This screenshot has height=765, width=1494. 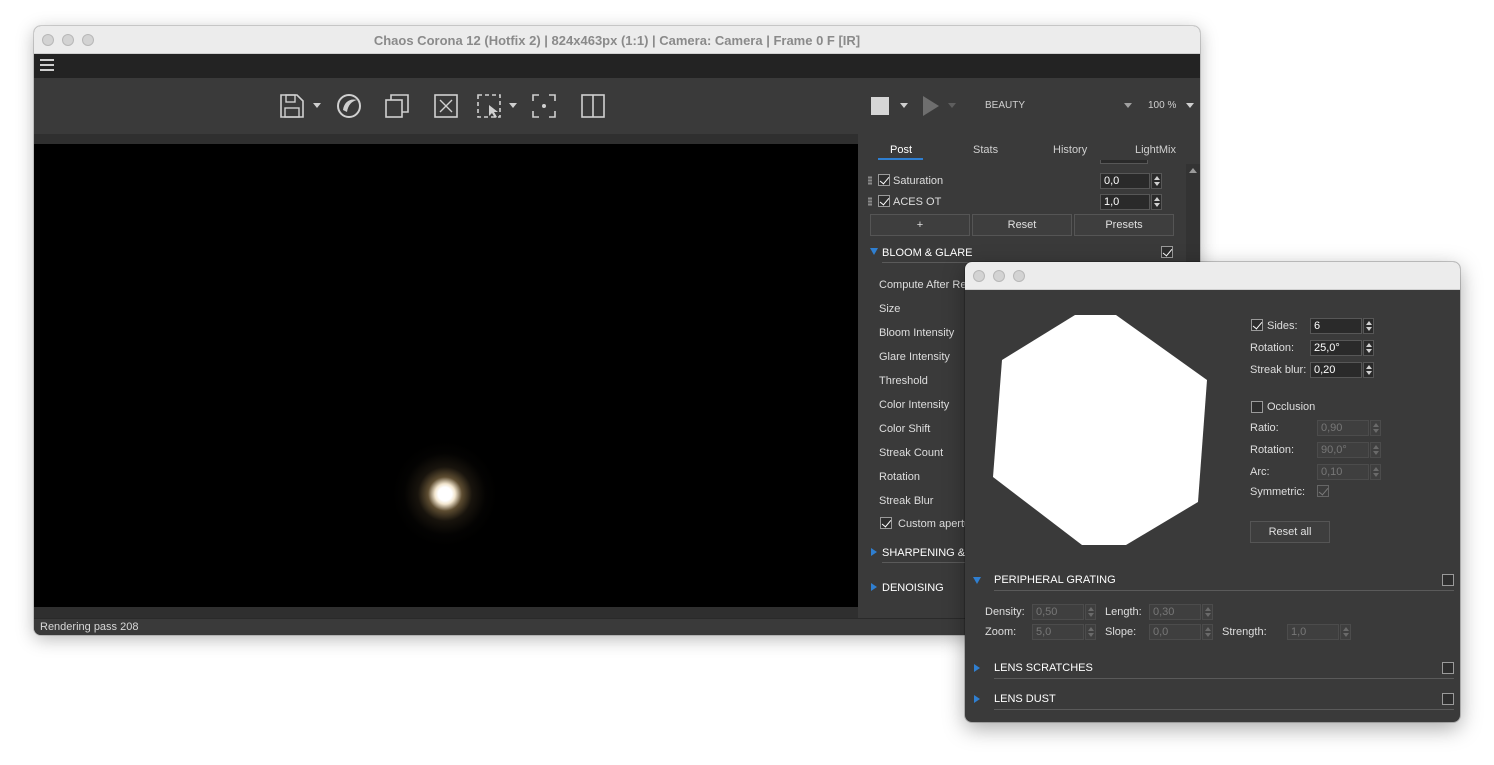 What do you see at coordinates (1345, 632) in the screenshot?
I see `strength-spinner` at bounding box center [1345, 632].